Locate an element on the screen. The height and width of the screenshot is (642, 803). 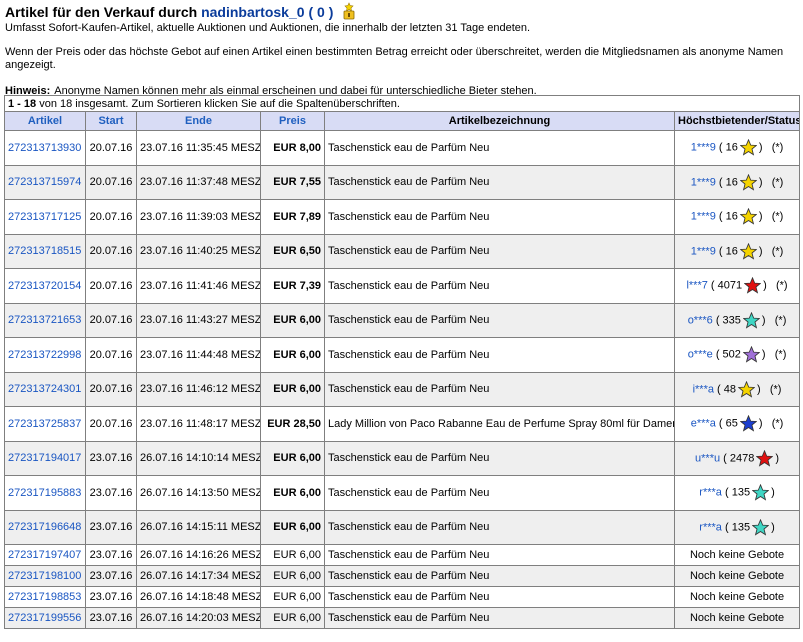
item-link: 272317194017 is located at coordinates (44, 458).